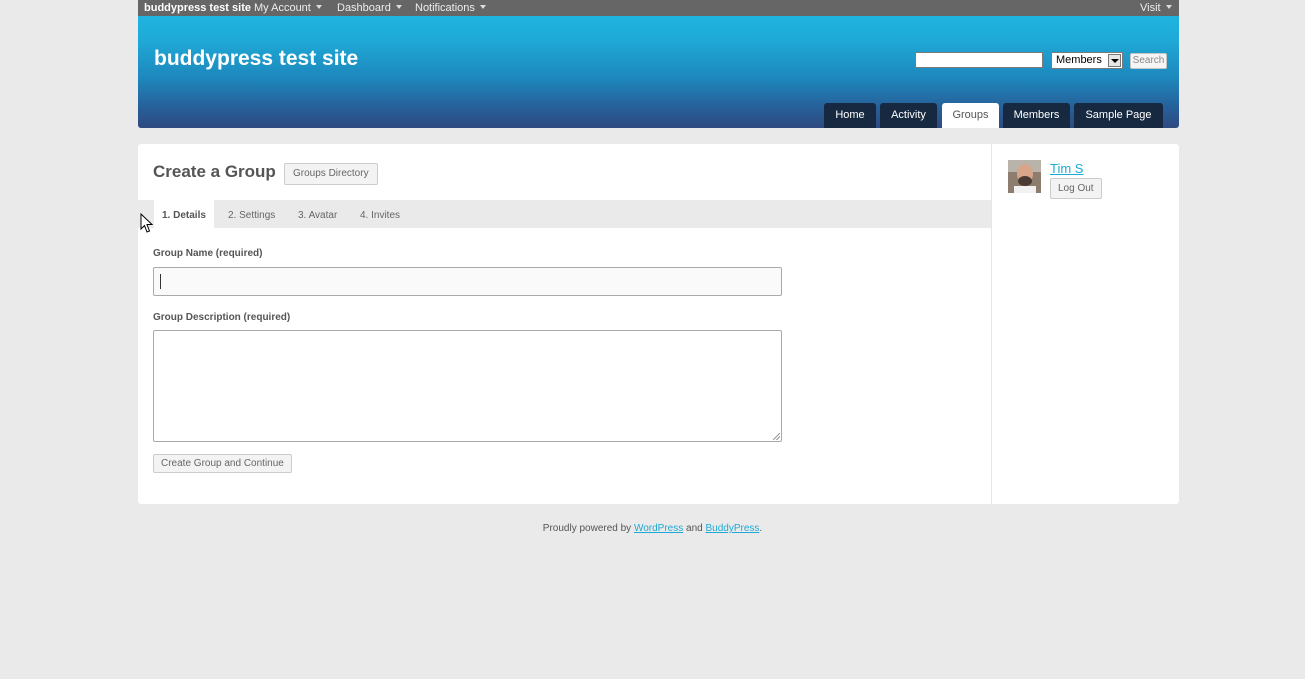 The width and height of the screenshot is (1305, 679). I want to click on wordpress-link: WordPress, so click(658, 528).